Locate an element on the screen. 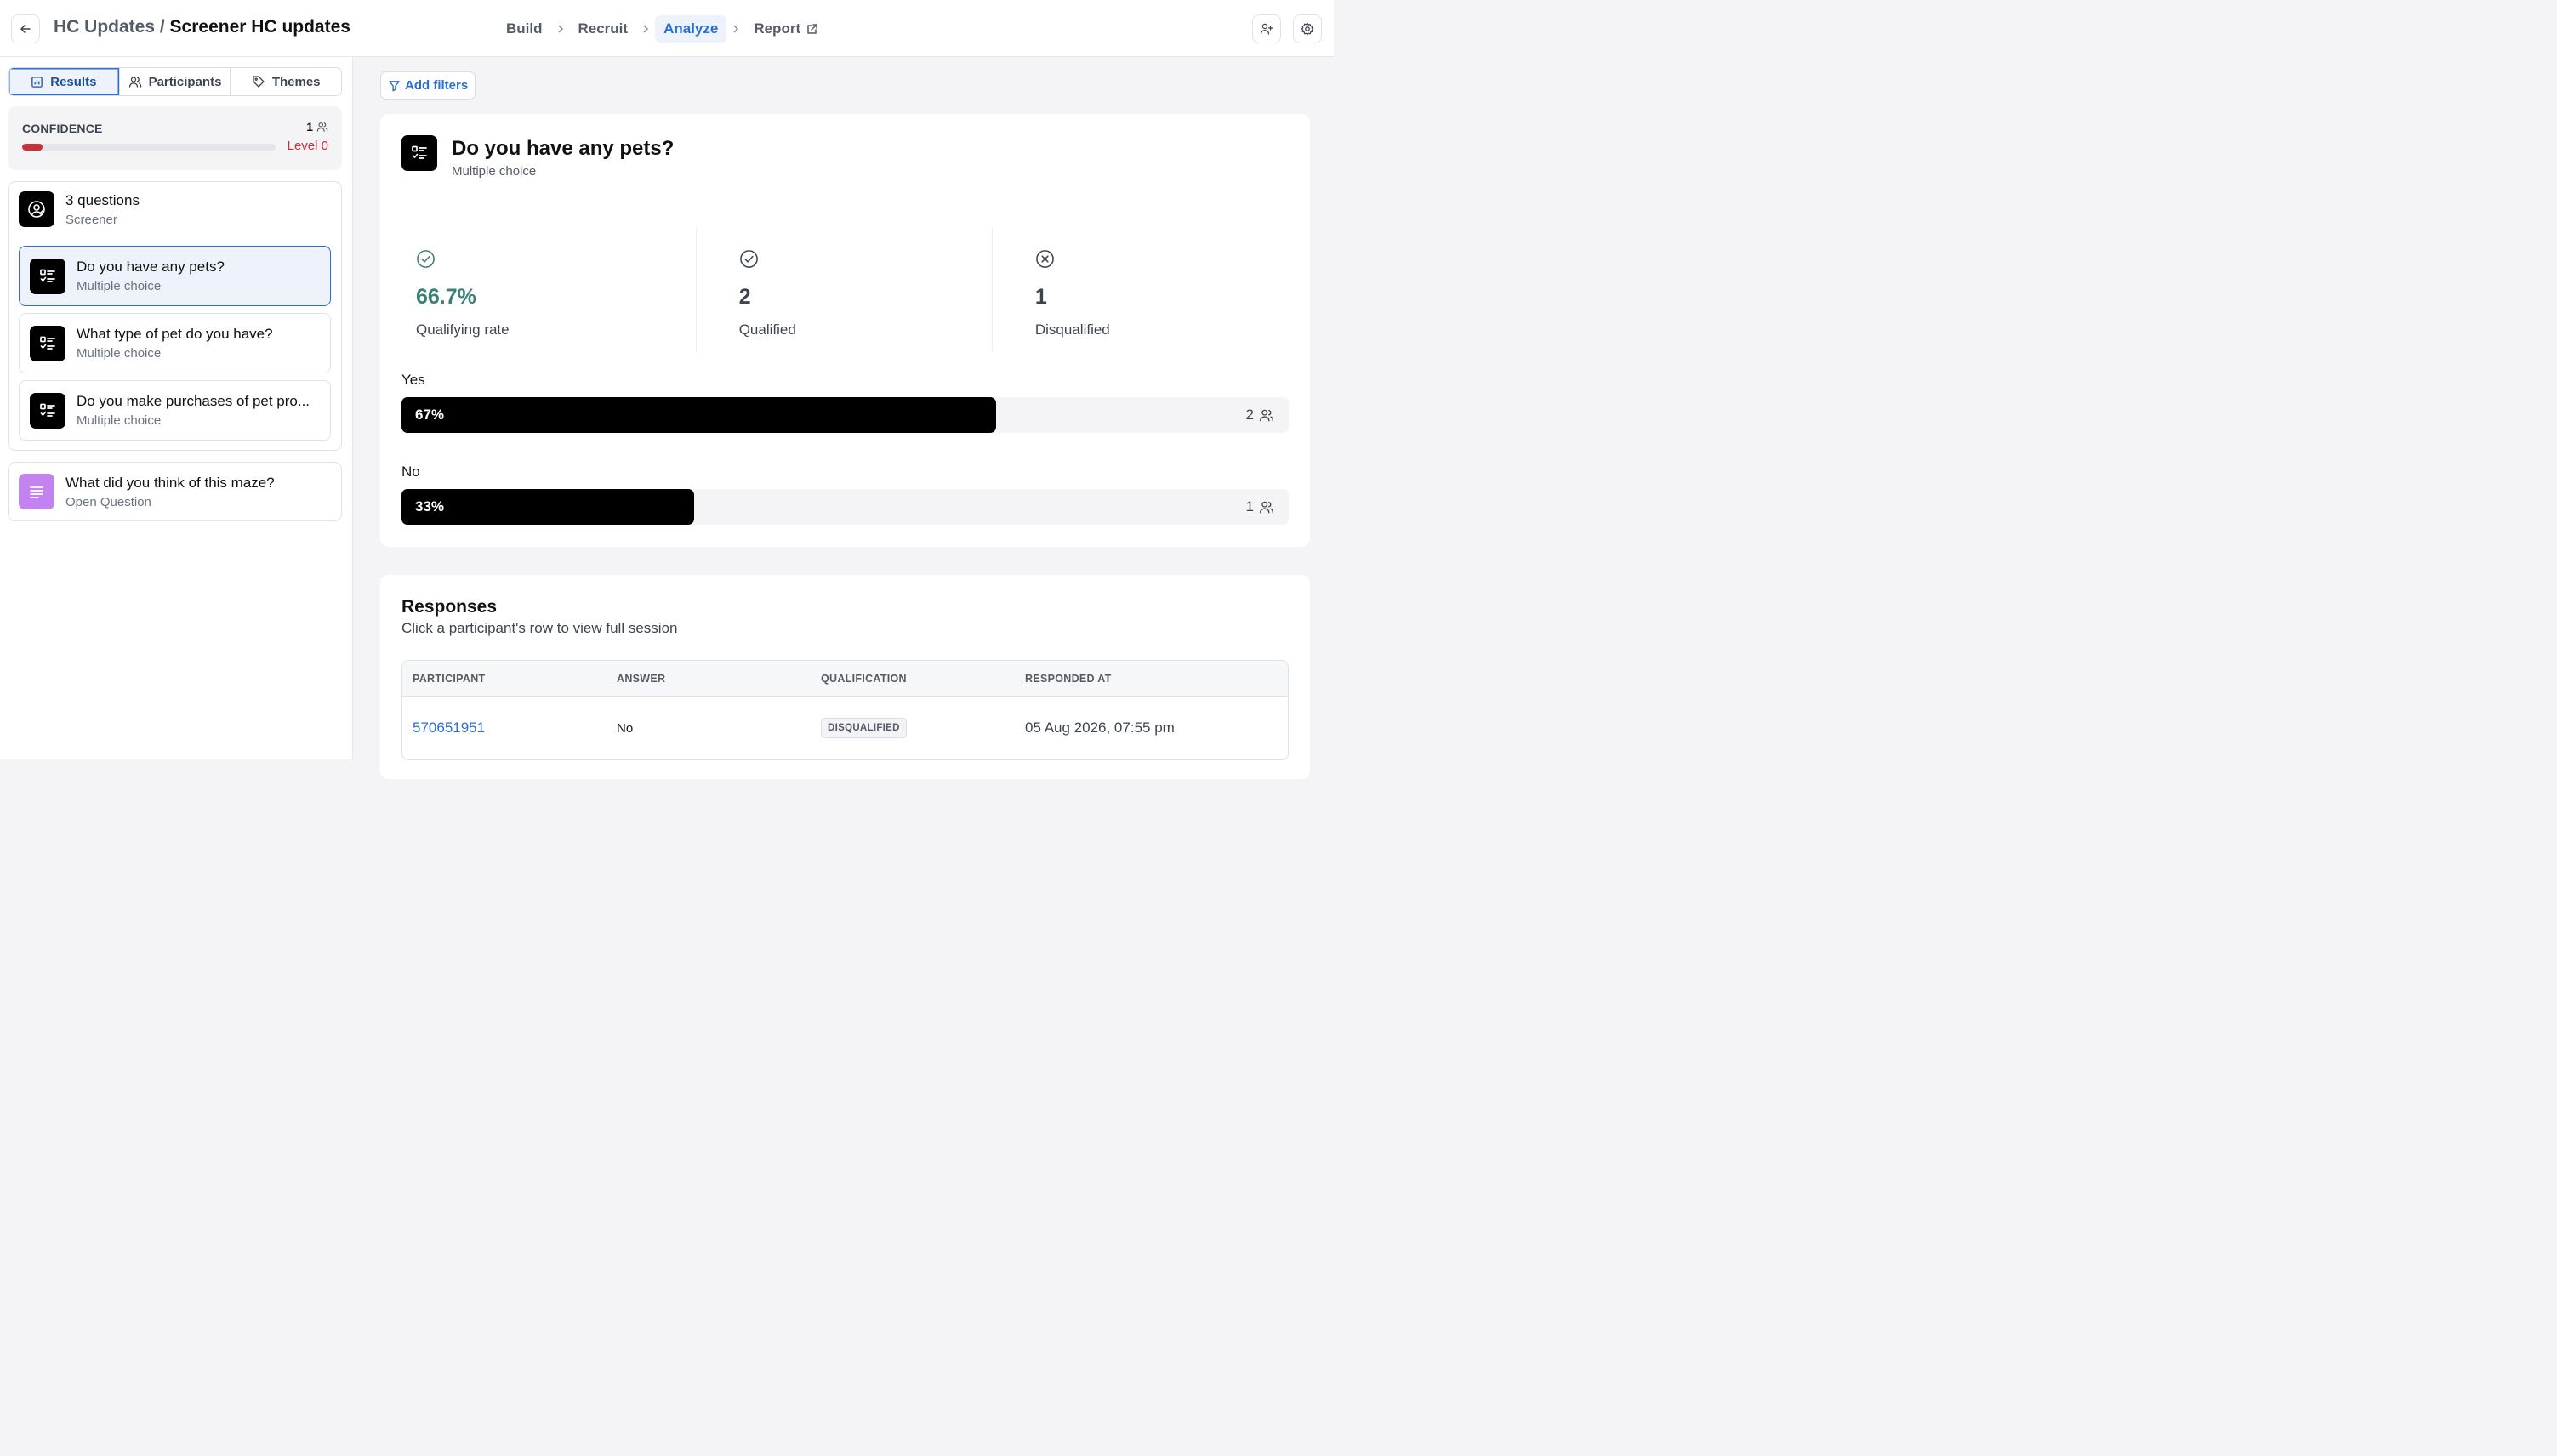  step-analyze-label: Analyze is located at coordinates (691, 29).